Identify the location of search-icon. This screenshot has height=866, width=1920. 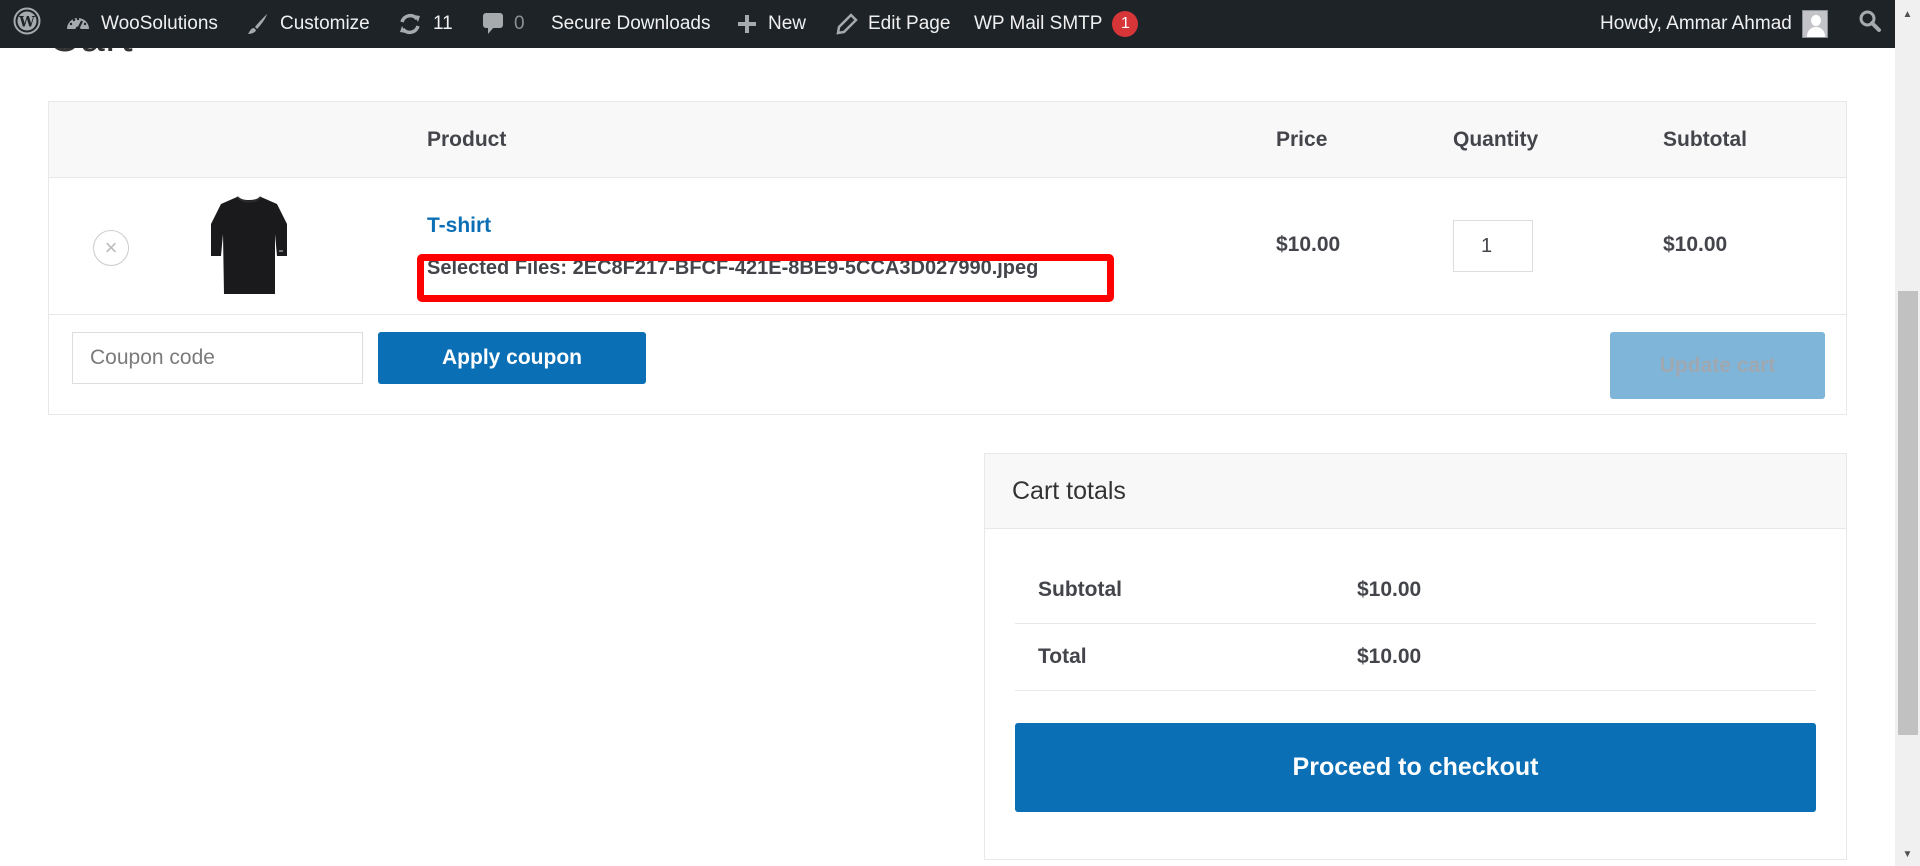
(1870, 24).